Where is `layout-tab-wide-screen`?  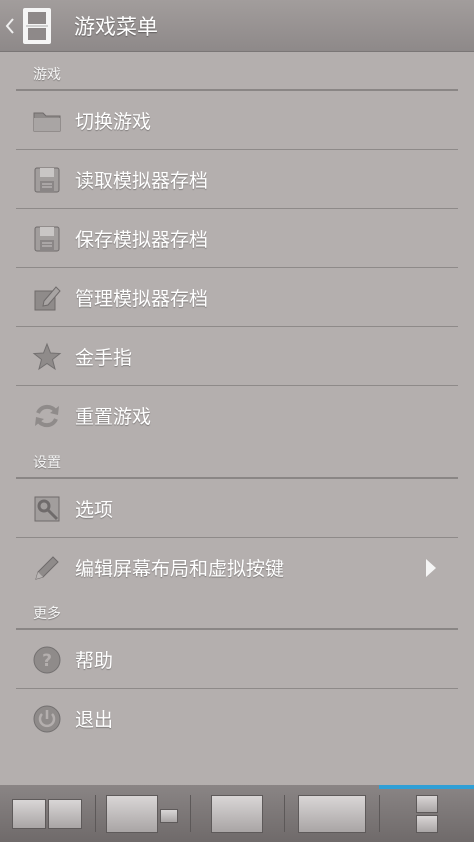
layout-tab-wide-screen is located at coordinates (331, 813).